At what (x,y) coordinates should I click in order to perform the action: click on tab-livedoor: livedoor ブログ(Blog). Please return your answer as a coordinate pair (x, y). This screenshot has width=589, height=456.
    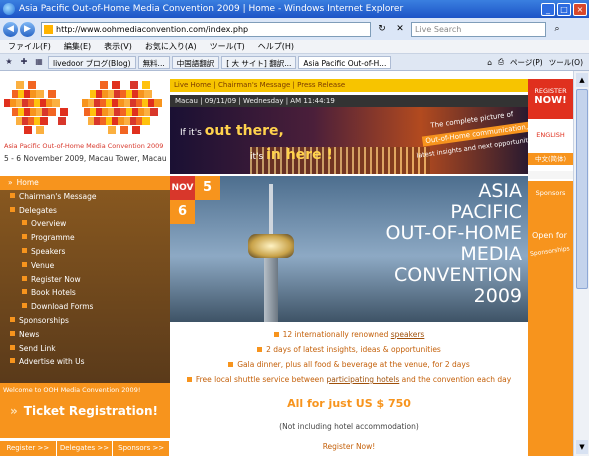
    Looking at the image, I should click on (92, 62).